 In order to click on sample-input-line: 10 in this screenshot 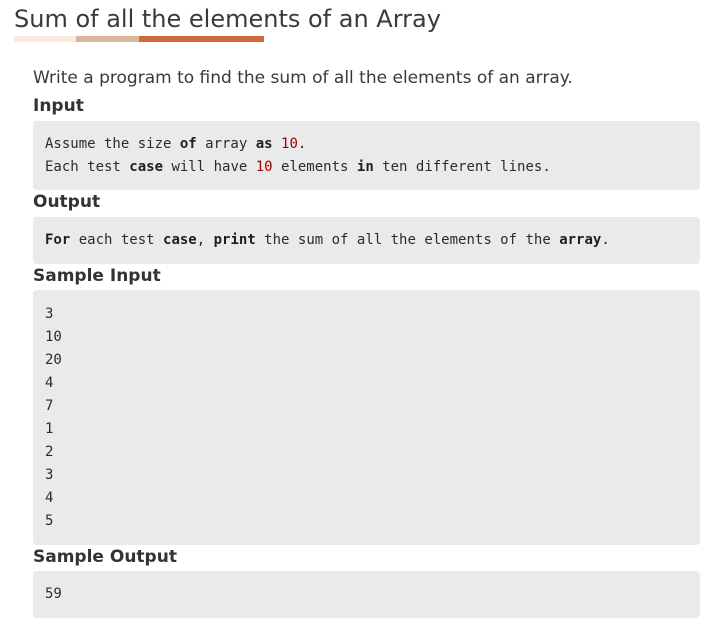, I will do `click(53, 337)`.